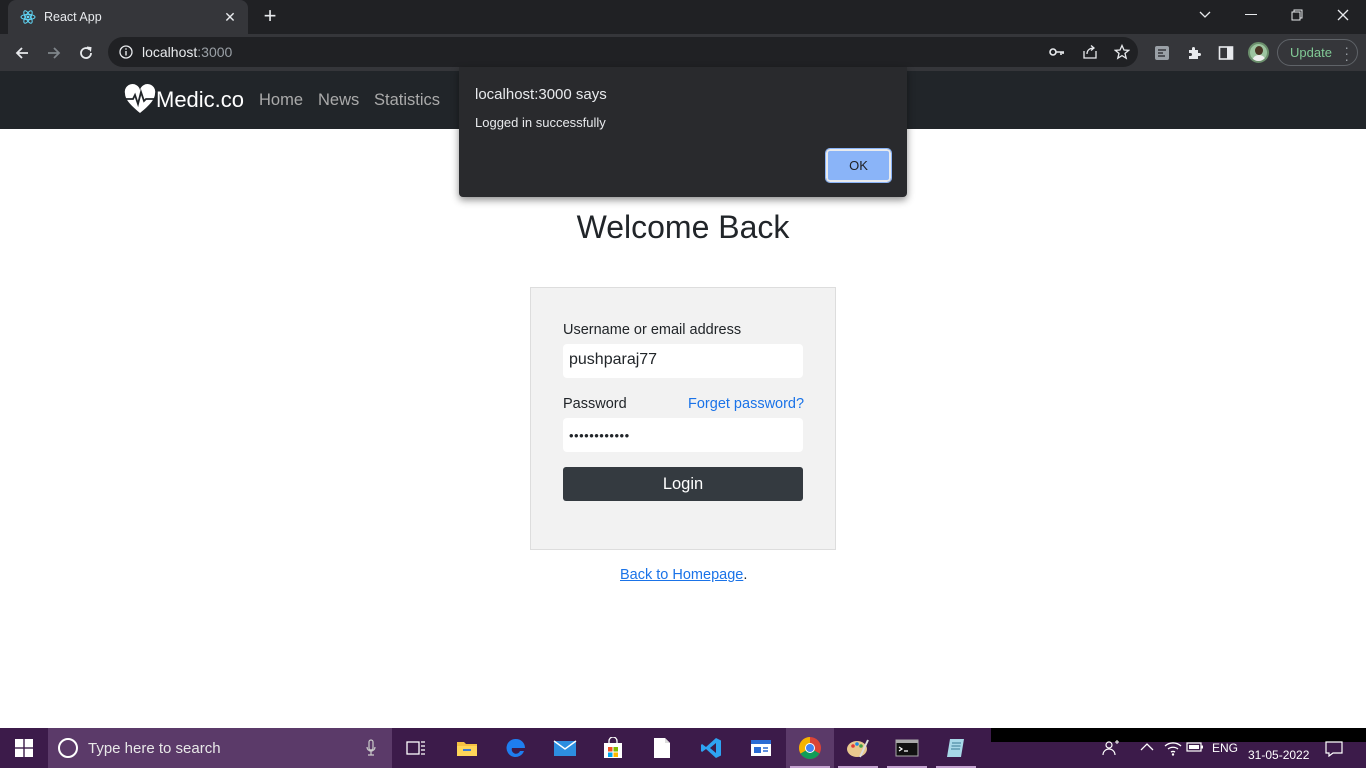 The width and height of the screenshot is (1366, 768). Describe the element at coordinates (140, 98) in the screenshot. I see `heart-pulse-icon` at that location.